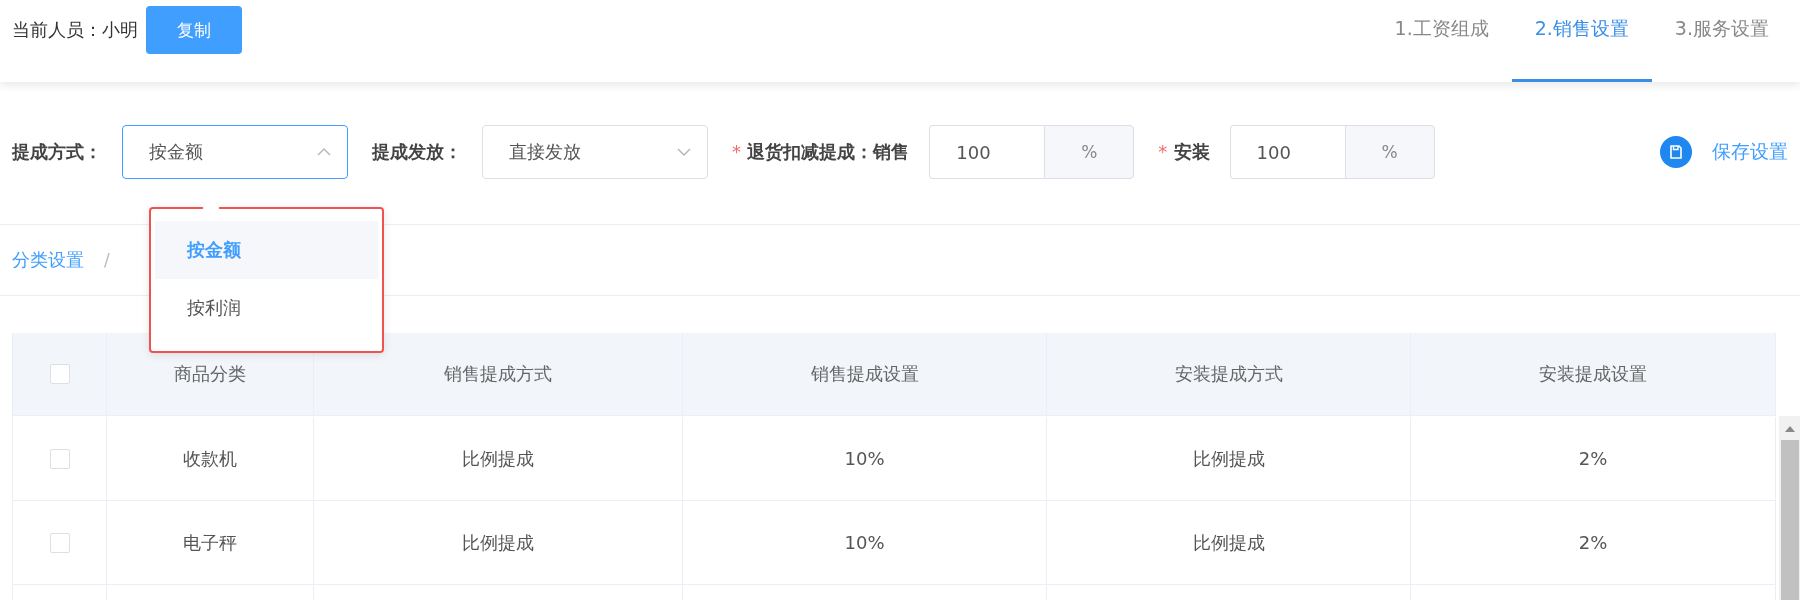 Image resolution: width=1800 pixels, height=600 pixels. What do you see at coordinates (1581, 41) in the screenshot?
I see `step-tab: 2.销售设置` at bounding box center [1581, 41].